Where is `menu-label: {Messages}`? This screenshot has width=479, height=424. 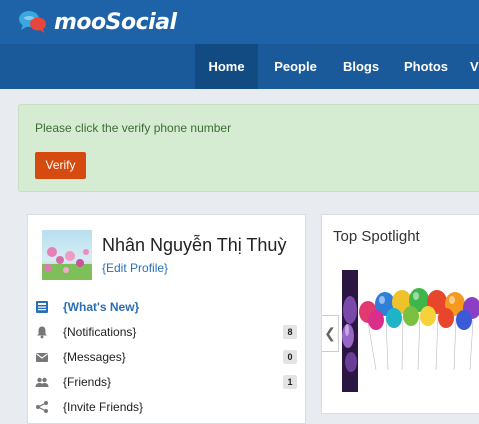 menu-label: {Messages} is located at coordinates (94, 357).